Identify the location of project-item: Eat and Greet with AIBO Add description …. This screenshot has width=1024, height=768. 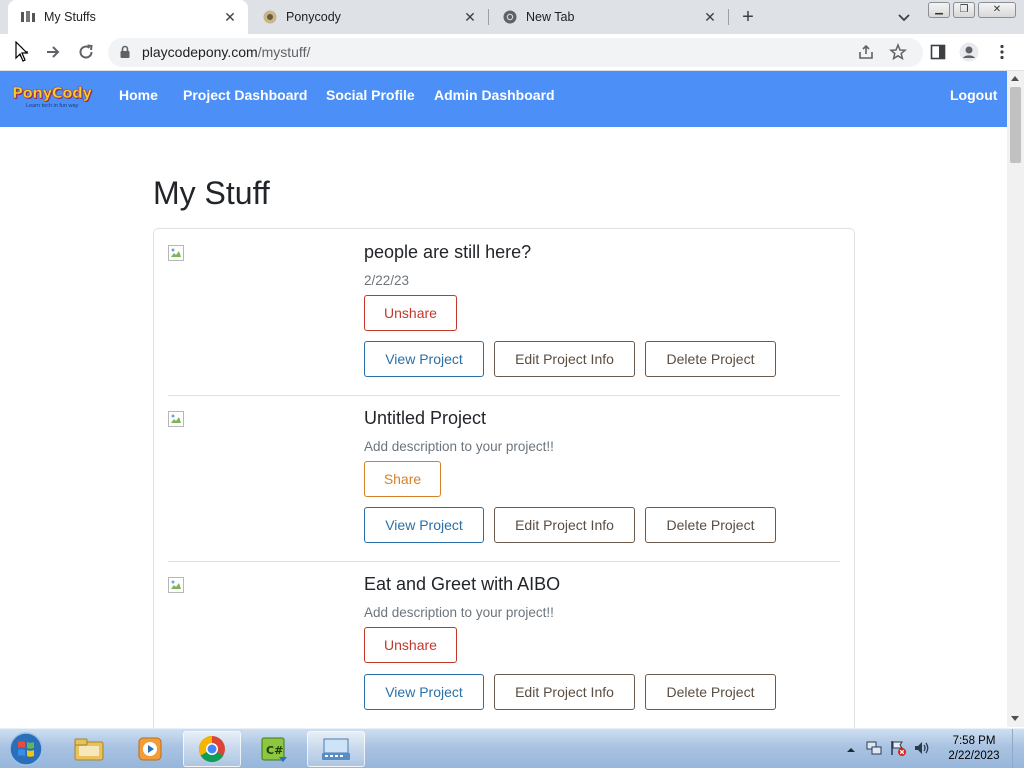
(504, 645).